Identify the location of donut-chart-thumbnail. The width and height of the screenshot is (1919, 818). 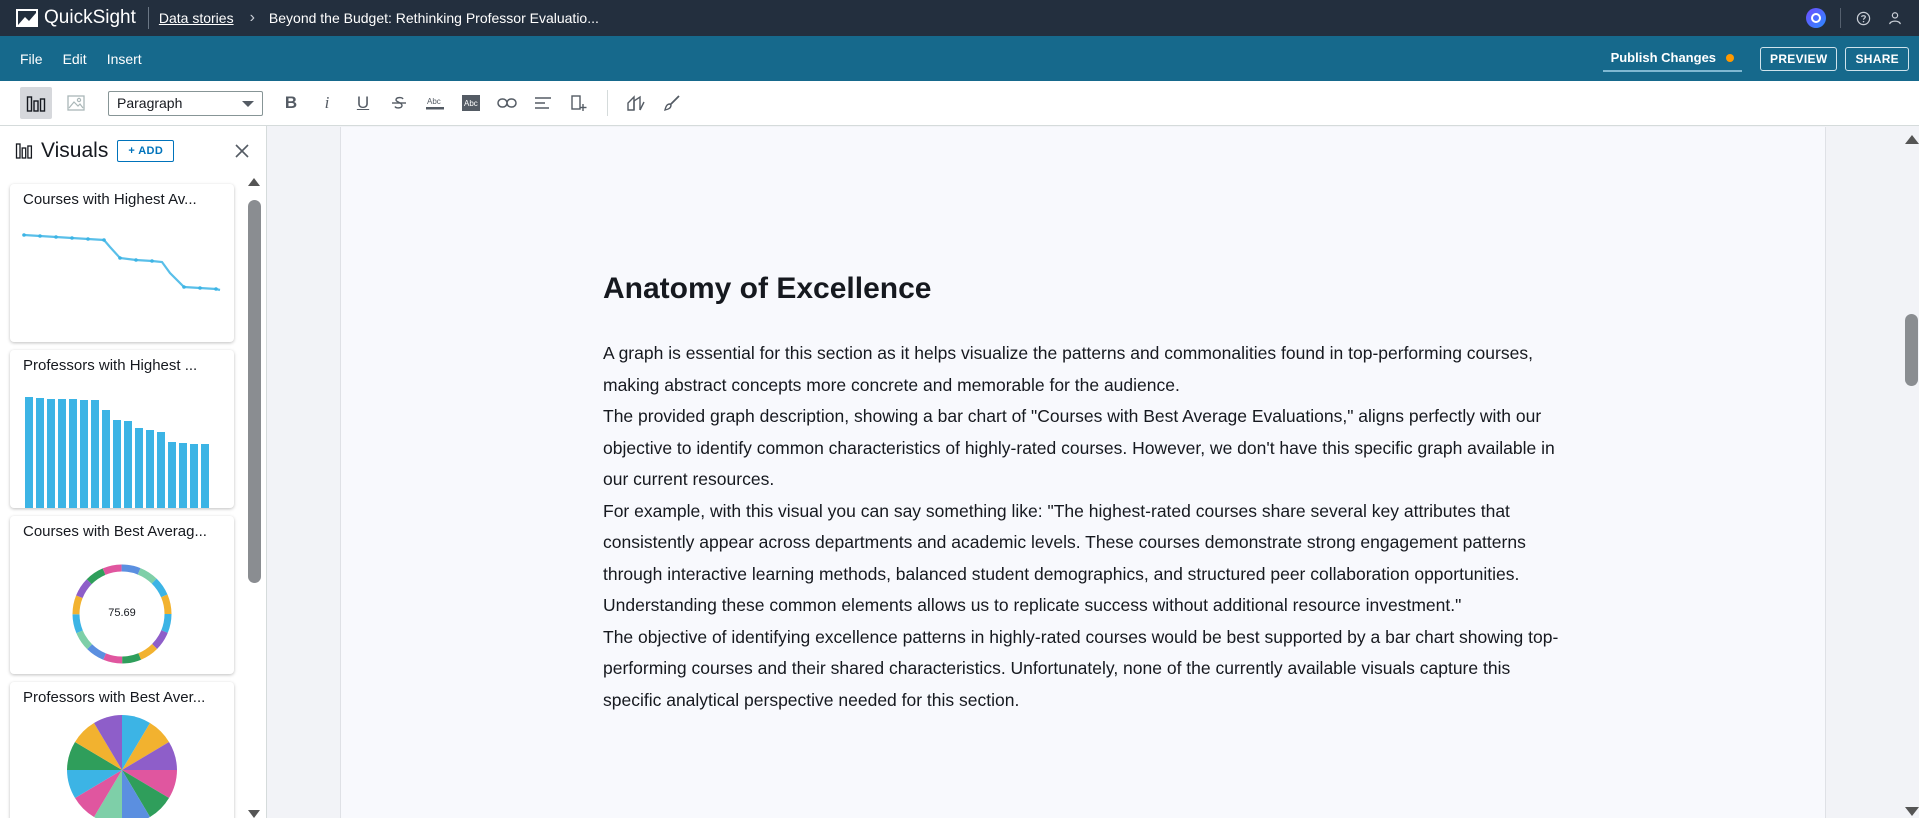
(122, 614).